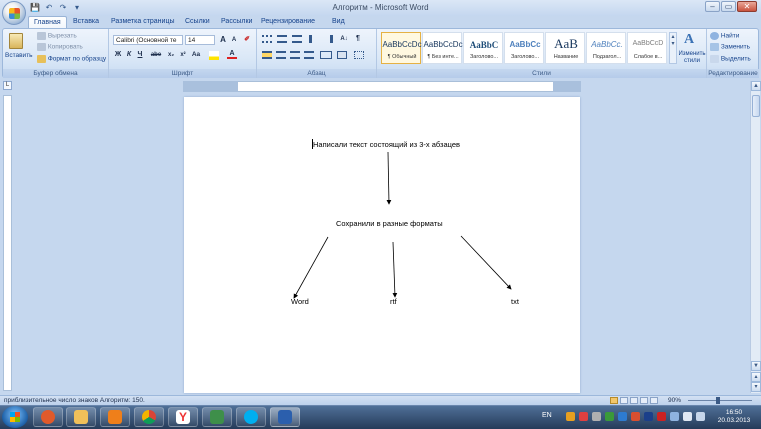 The height and width of the screenshot is (429, 761). I want to click on web-layout-icon, so click(634, 400).